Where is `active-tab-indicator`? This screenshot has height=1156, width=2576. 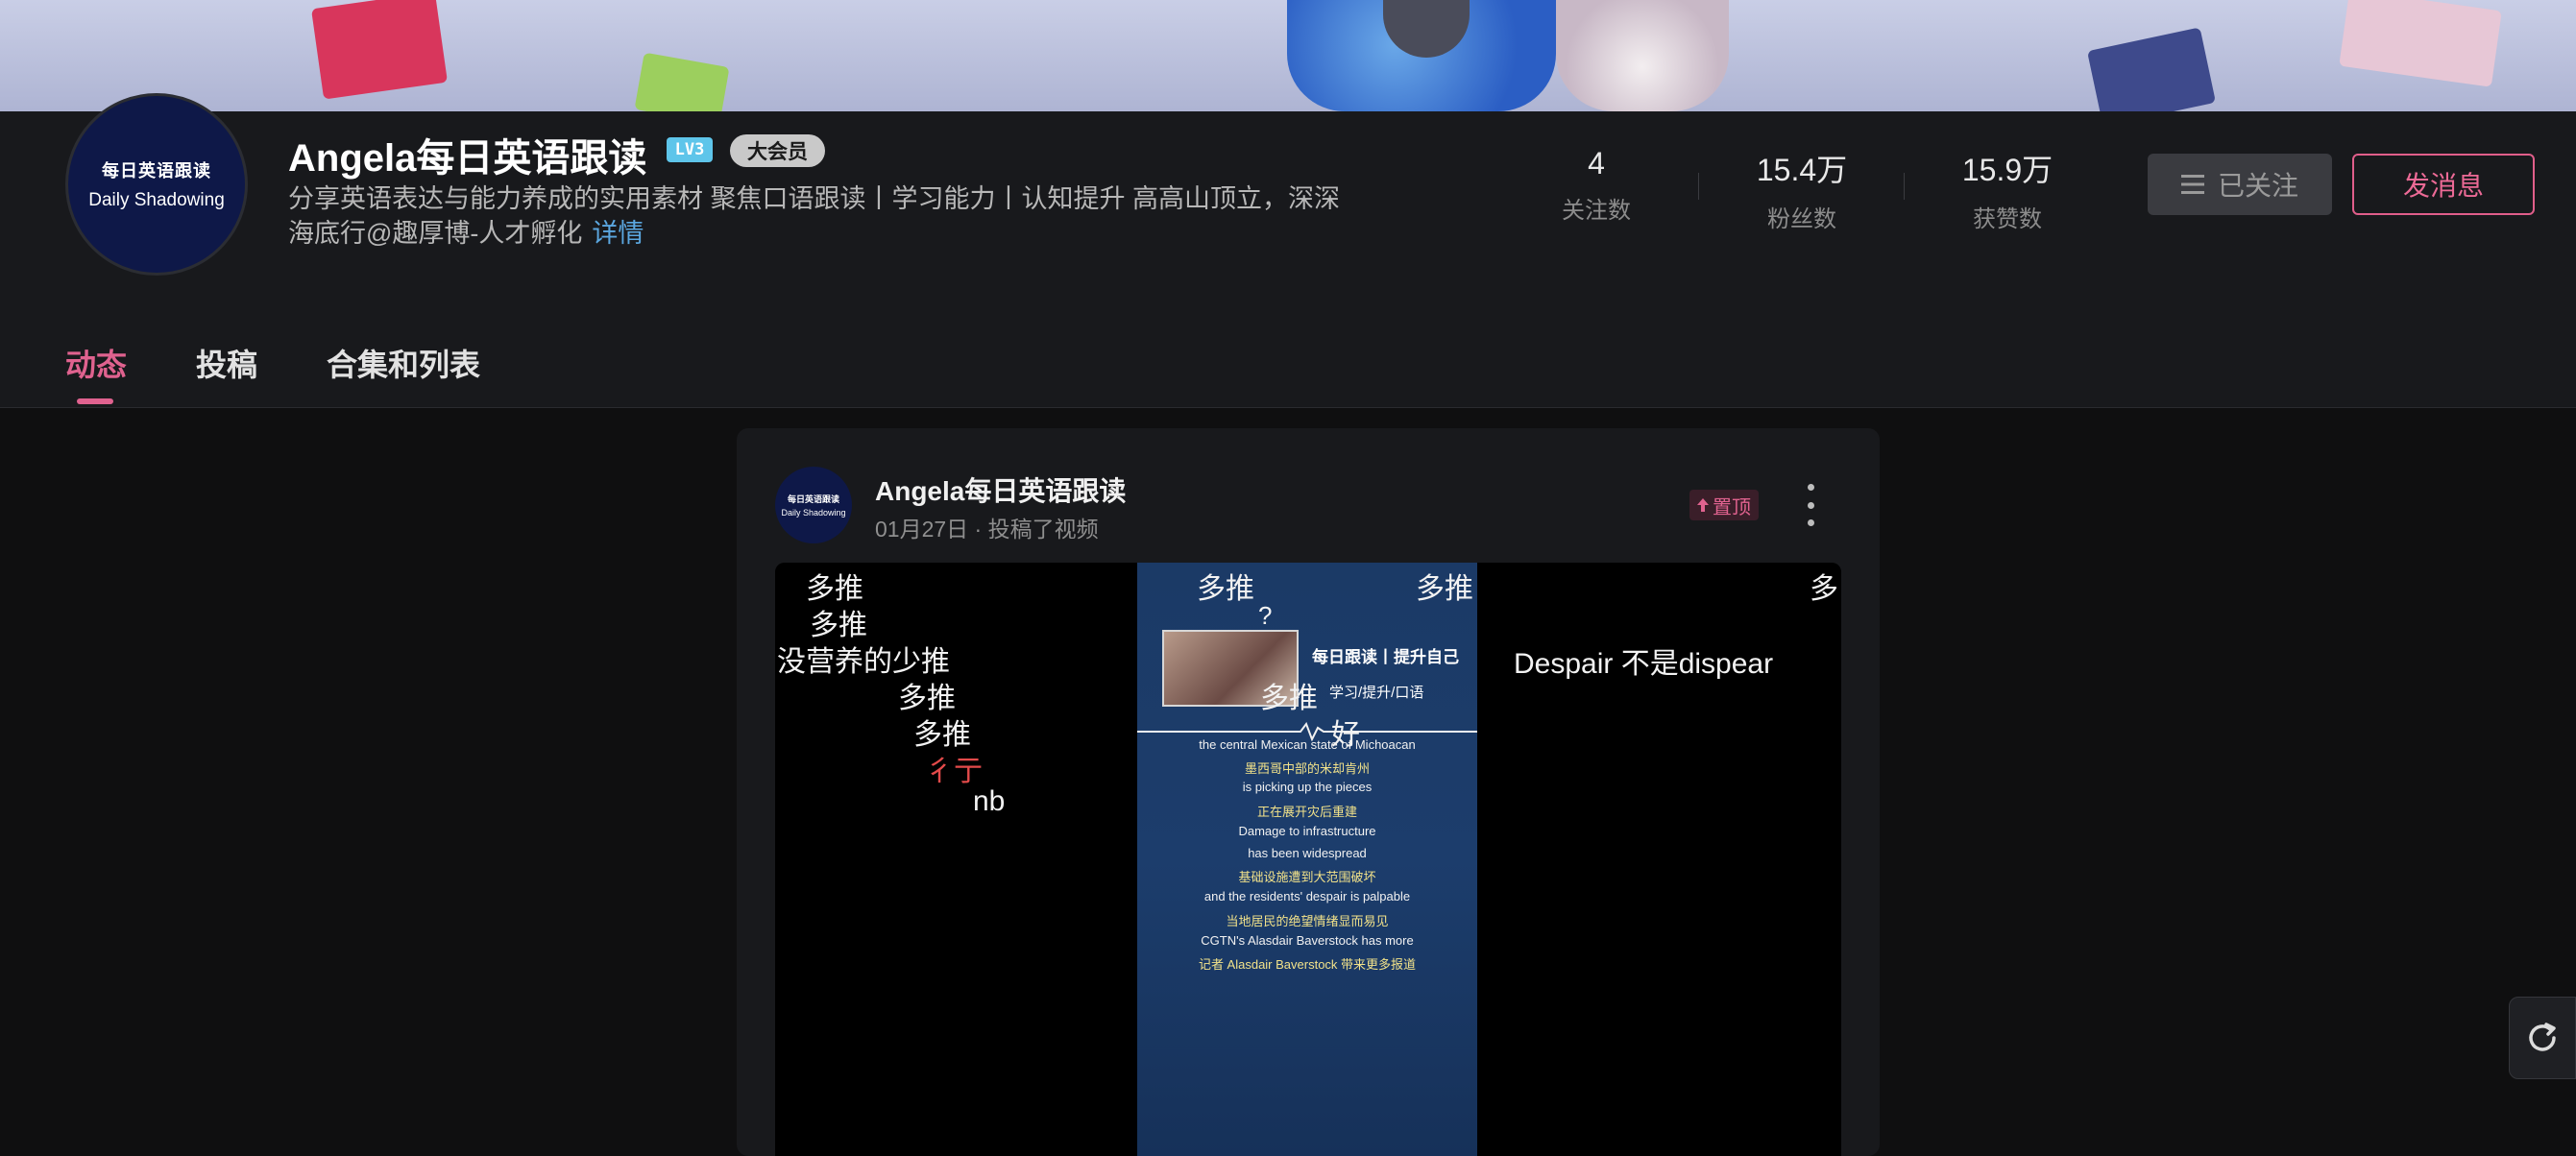
active-tab-indicator is located at coordinates (95, 401).